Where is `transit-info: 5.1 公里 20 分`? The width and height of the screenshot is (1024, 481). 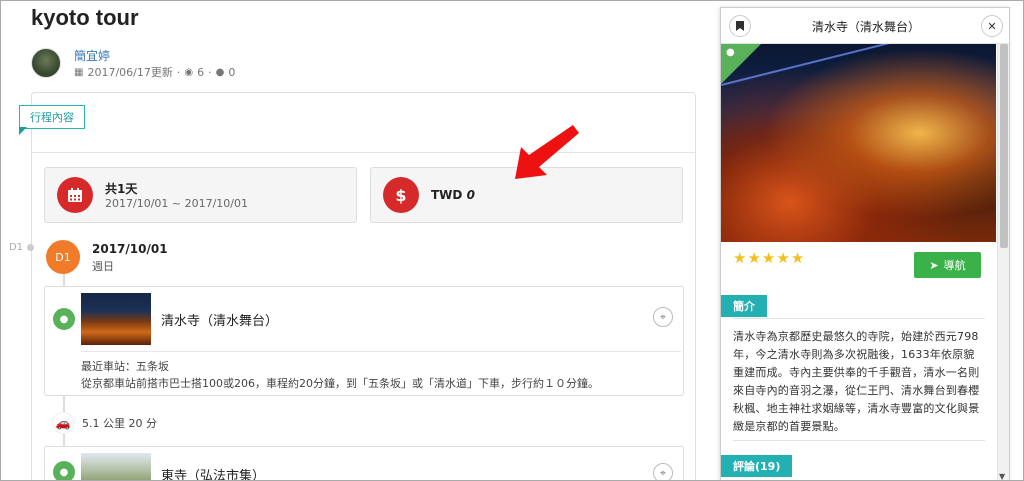 transit-info: 5.1 公里 20 分 is located at coordinates (119, 423).